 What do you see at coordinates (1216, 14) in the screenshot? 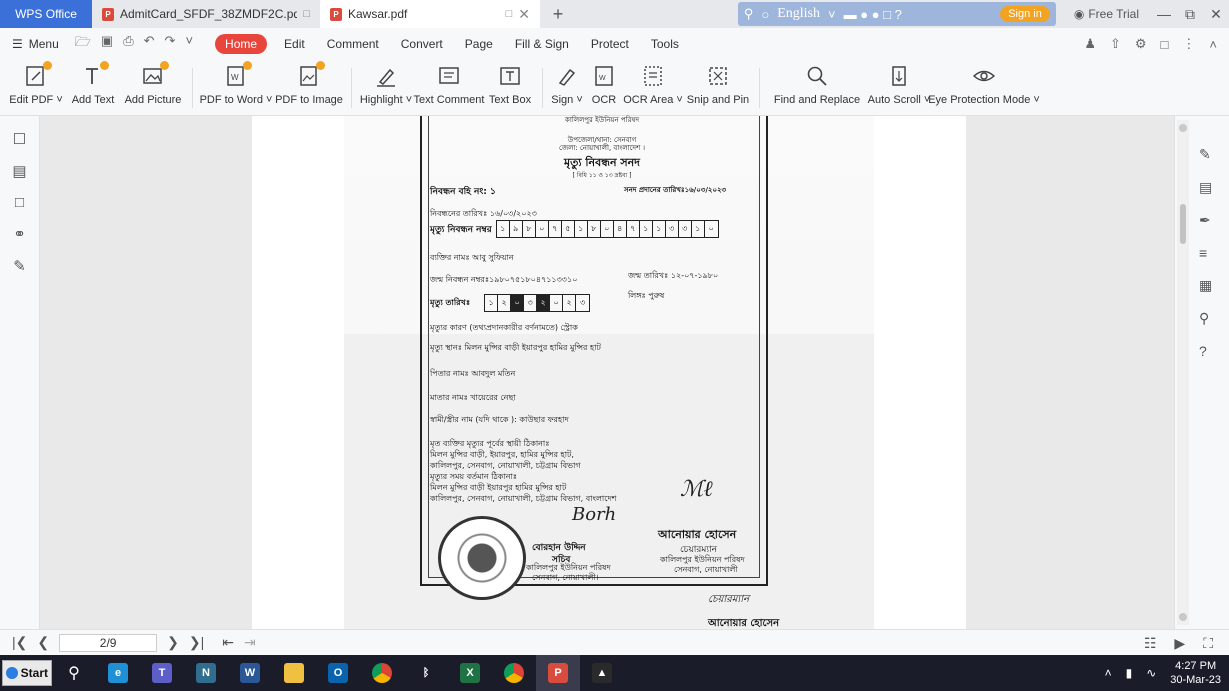
I see `close-window-icon: ✕` at bounding box center [1216, 14].